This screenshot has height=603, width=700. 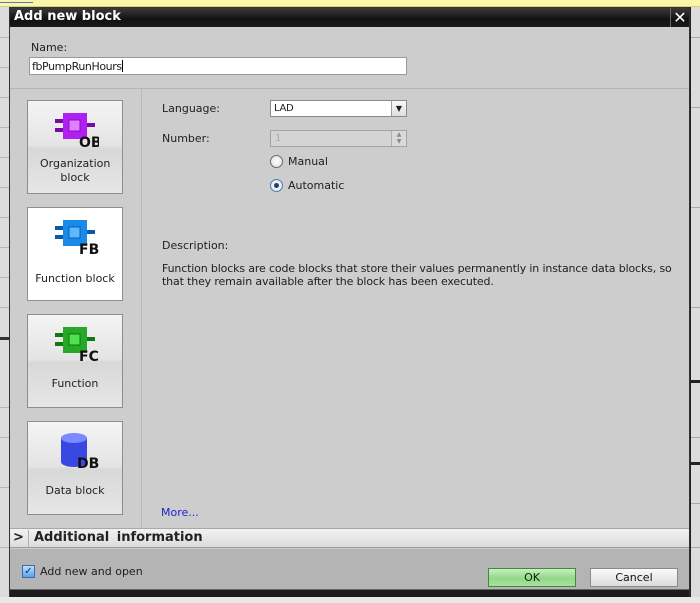 I want to click on radio-circle-selected, so click(x=276, y=185).